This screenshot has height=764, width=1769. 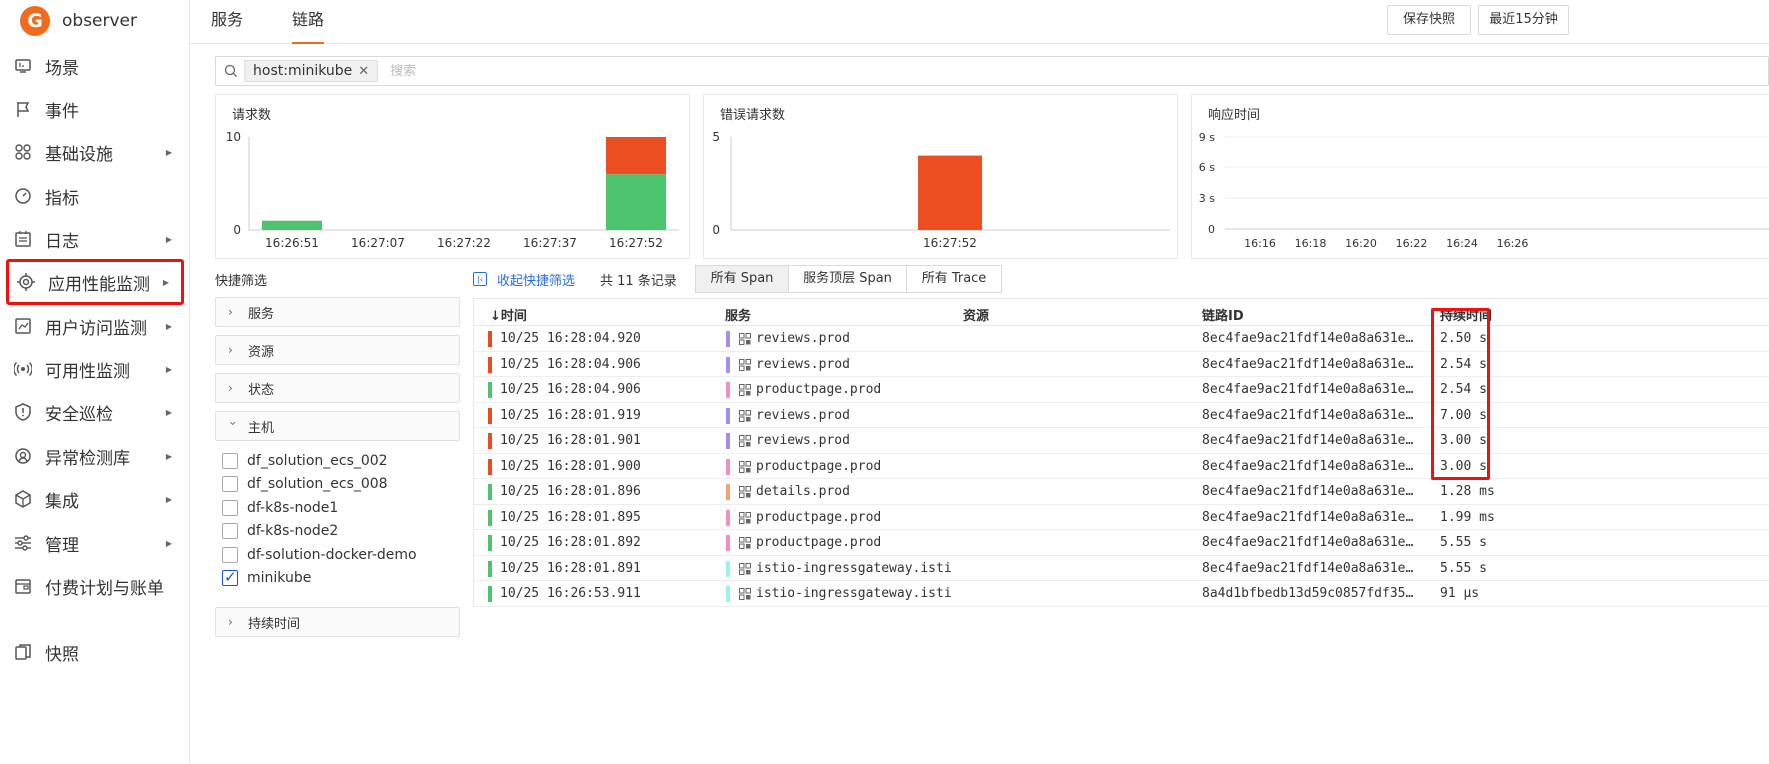 What do you see at coordinates (62, 241) in the screenshot?
I see `sidebar-item-label: 日志` at bounding box center [62, 241].